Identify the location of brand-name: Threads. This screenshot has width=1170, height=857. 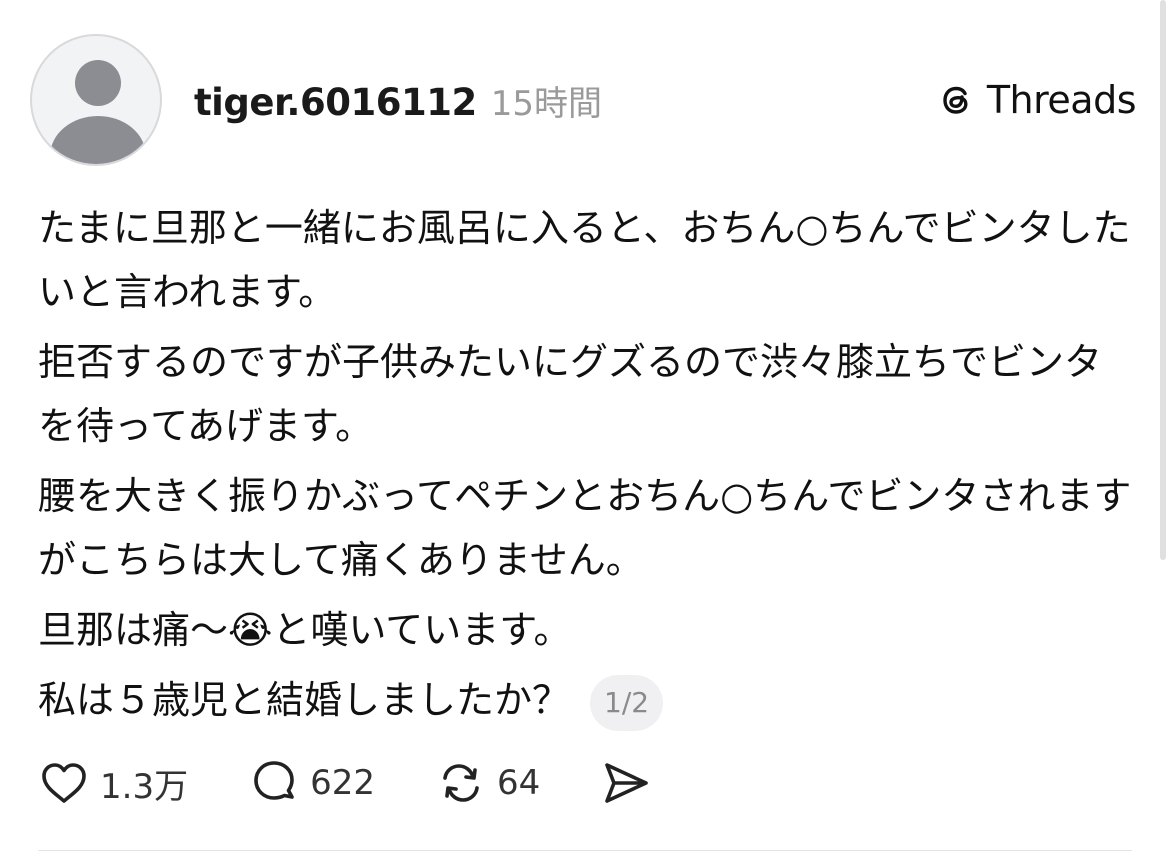
(1061, 100).